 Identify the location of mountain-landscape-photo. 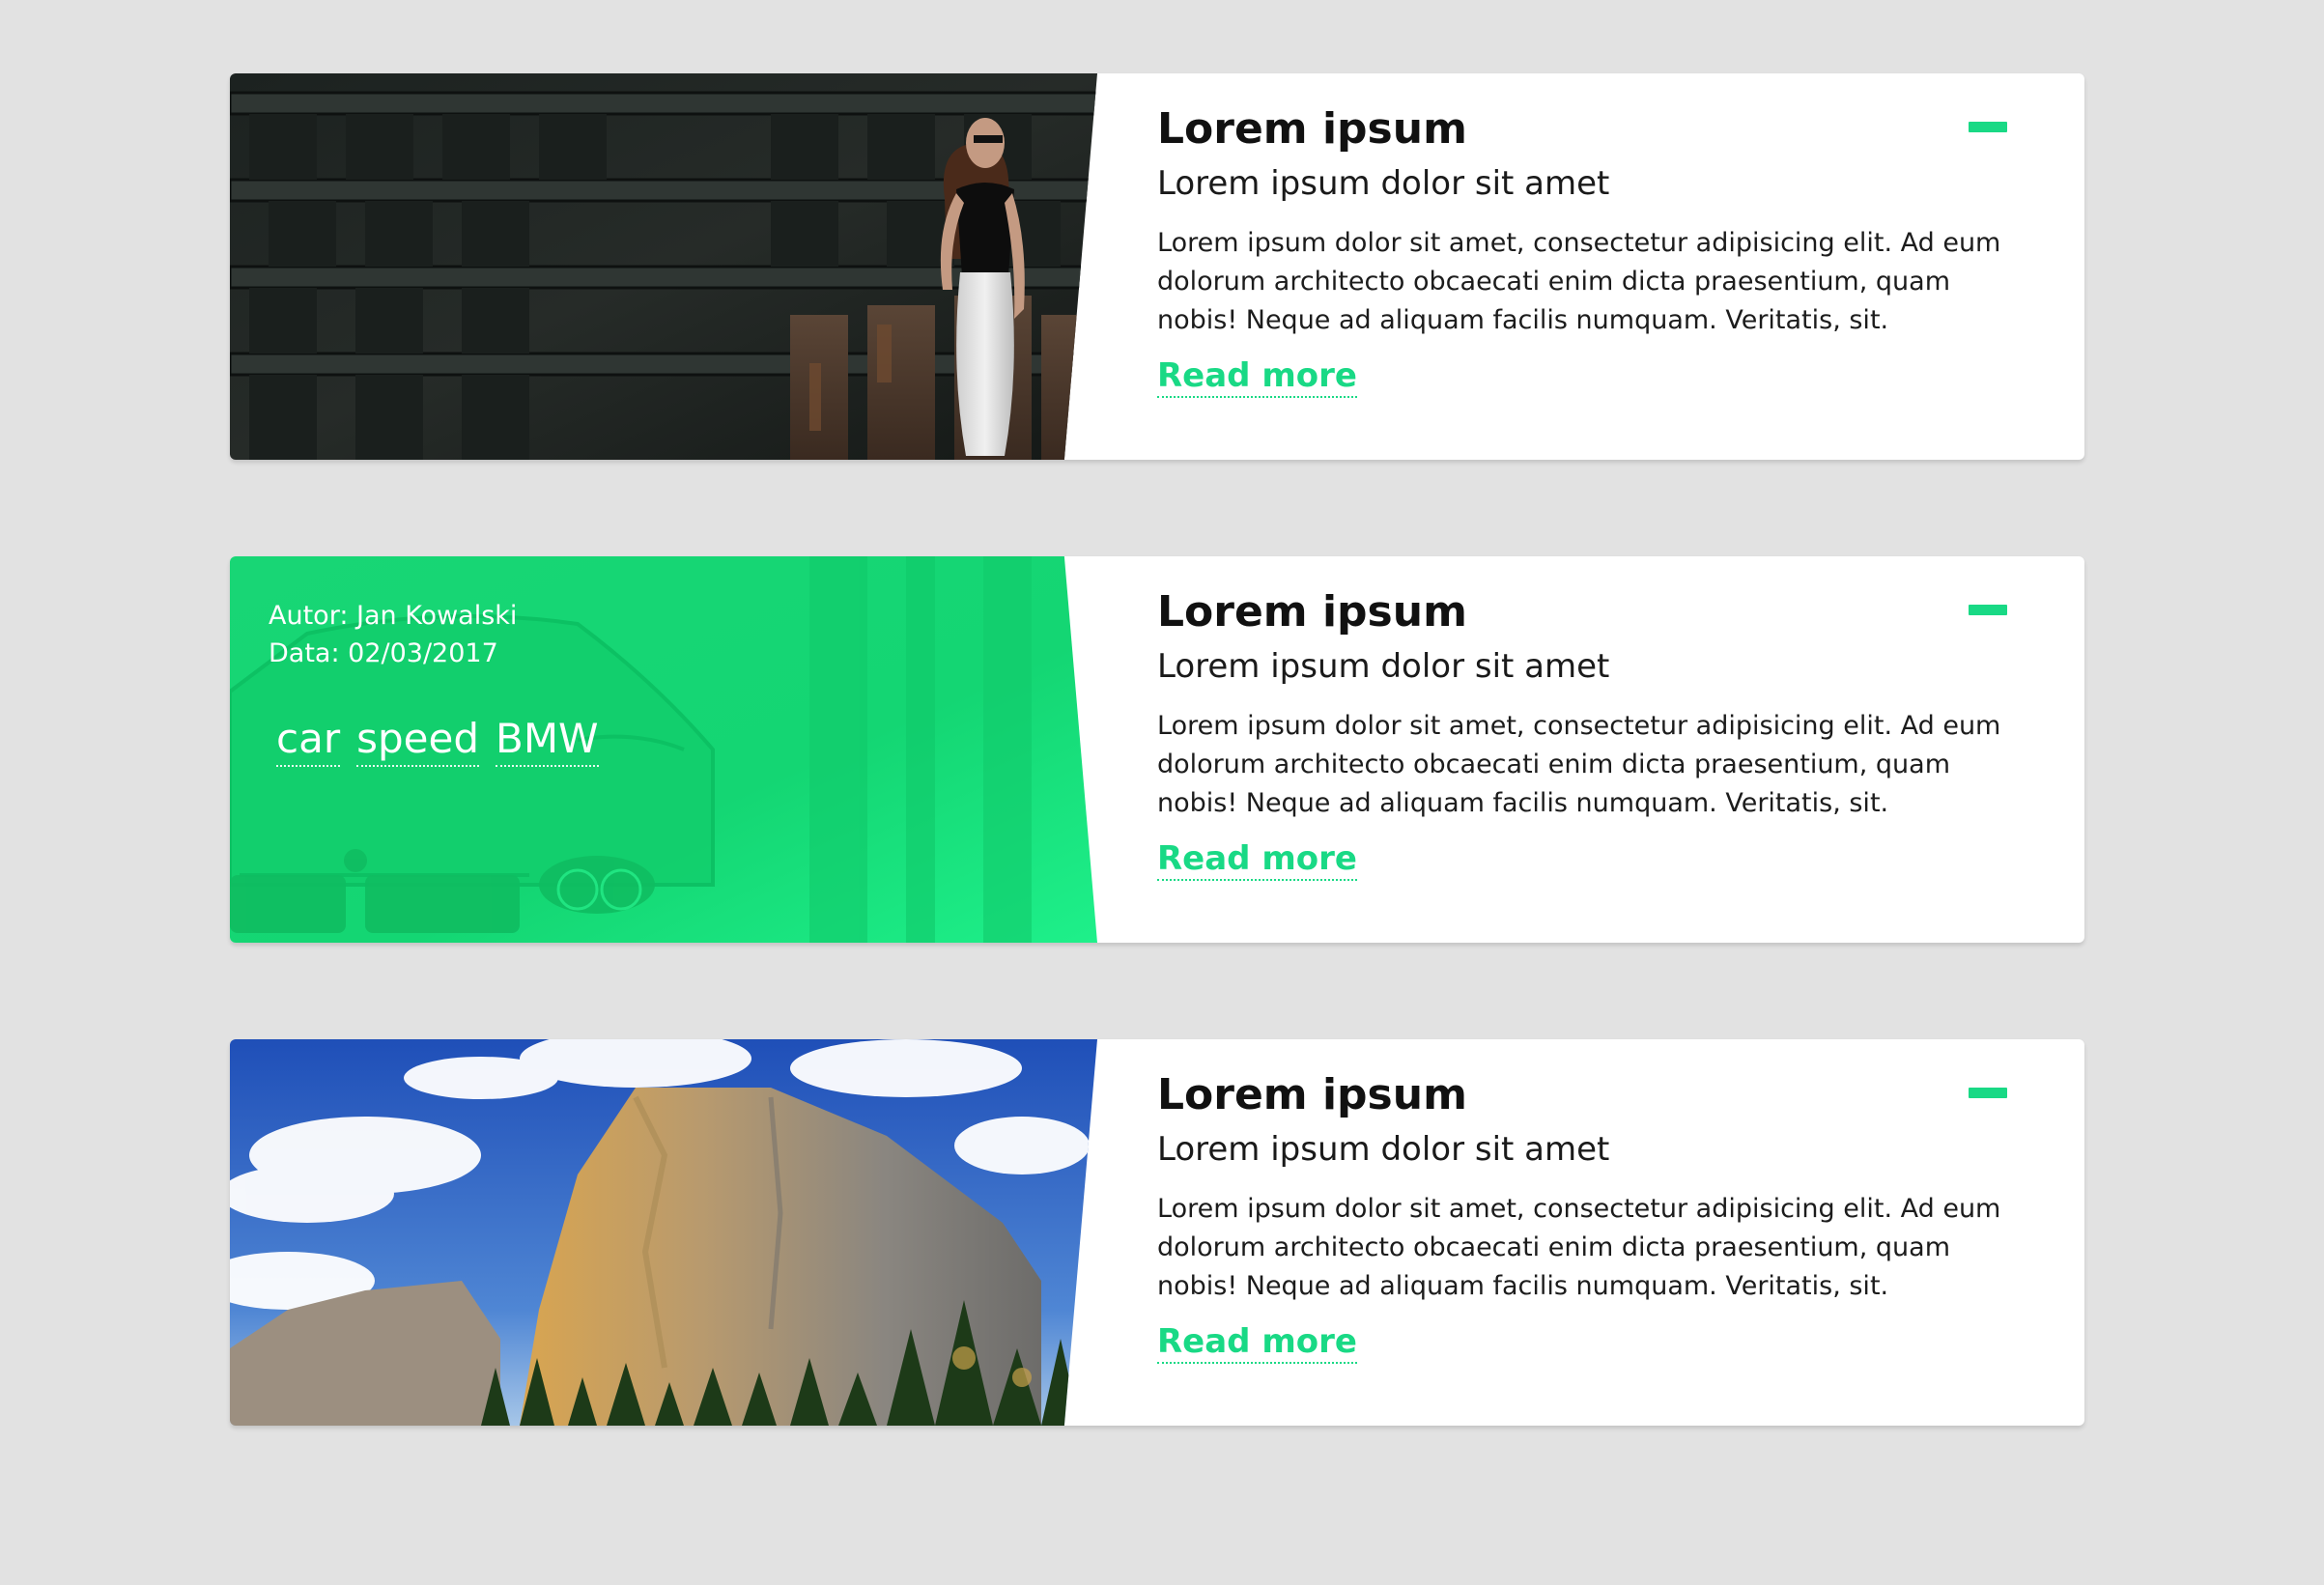
(663, 1233).